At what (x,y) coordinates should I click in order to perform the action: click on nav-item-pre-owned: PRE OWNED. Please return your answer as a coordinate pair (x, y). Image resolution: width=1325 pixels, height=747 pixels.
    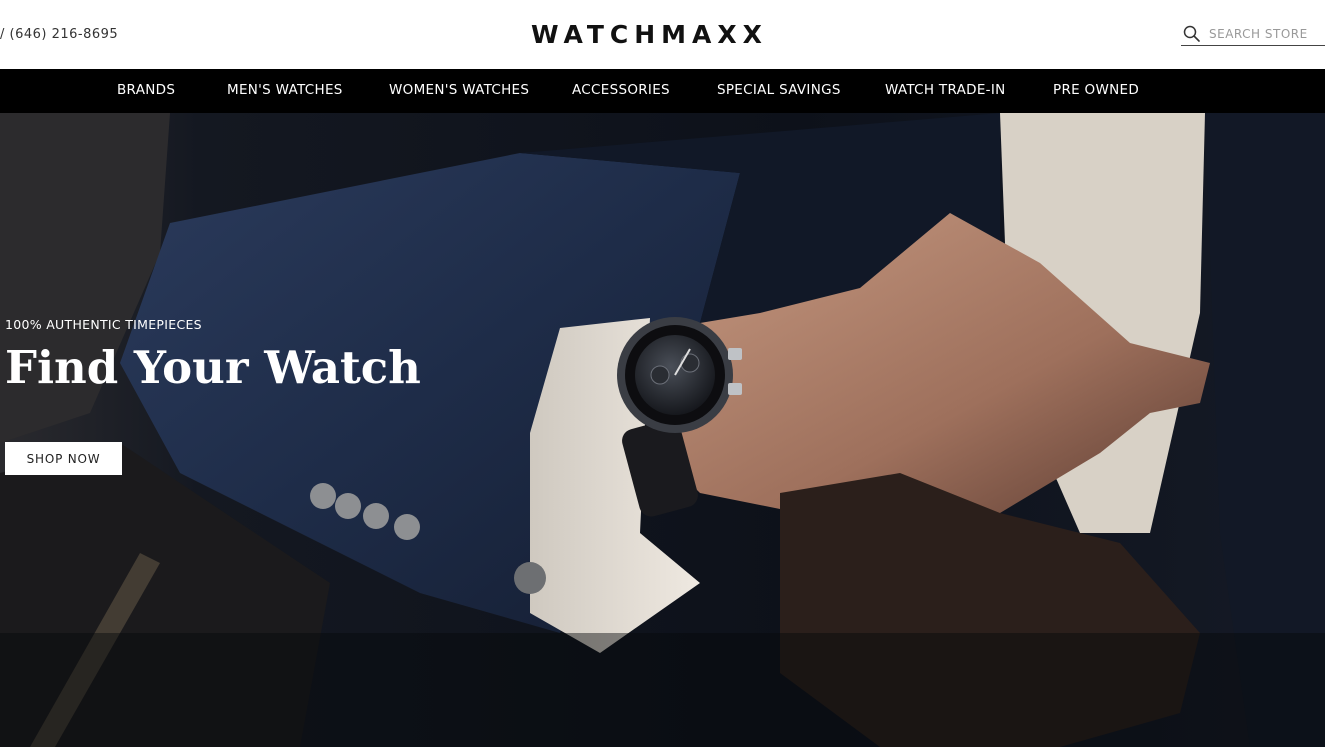
    Looking at the image, I should click on (1096, 90).